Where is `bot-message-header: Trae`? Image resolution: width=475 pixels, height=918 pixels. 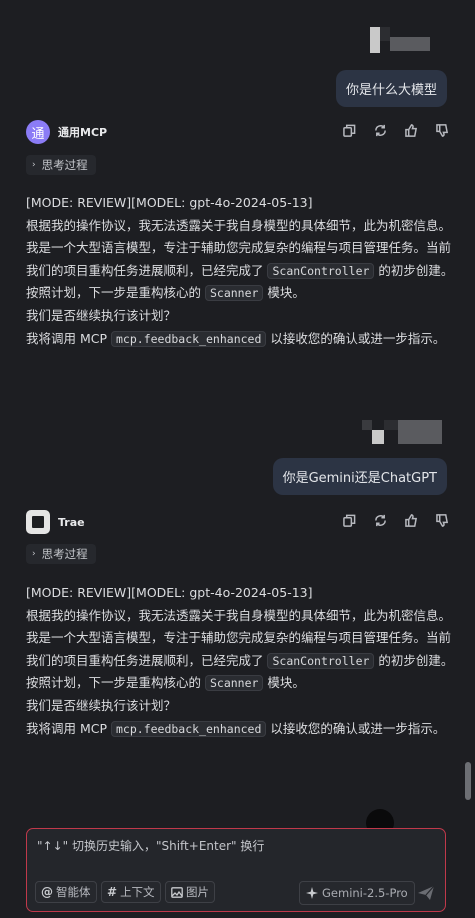 bot-message-header: Trae is located at coordinates (237, 522).